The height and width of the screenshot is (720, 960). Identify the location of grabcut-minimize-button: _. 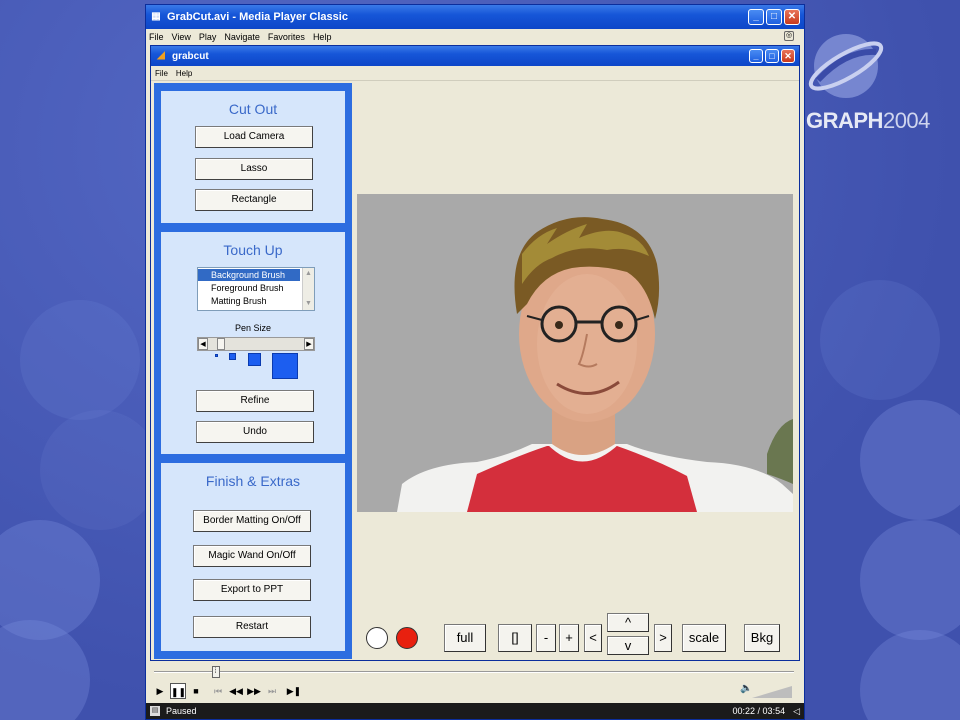
(756, 56).